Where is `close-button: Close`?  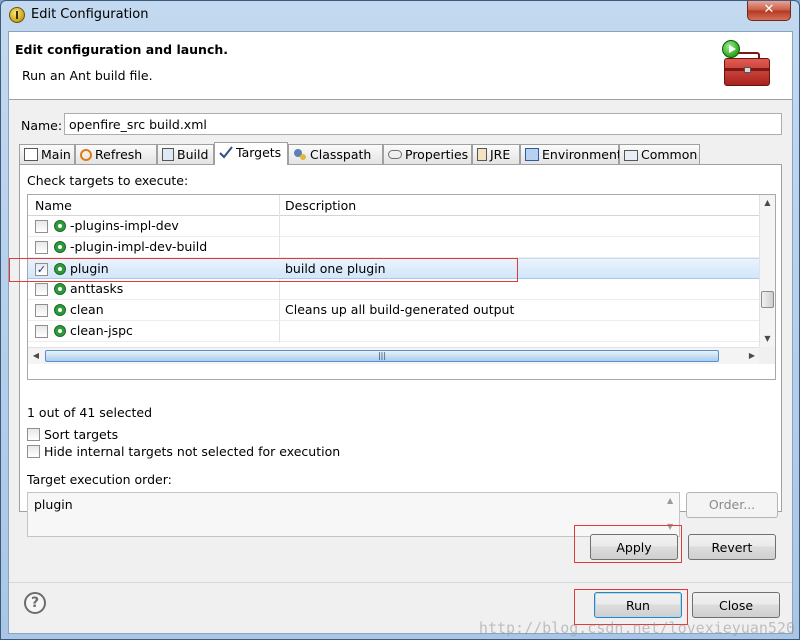
close-button: Close is located at coordinates (736, 605).